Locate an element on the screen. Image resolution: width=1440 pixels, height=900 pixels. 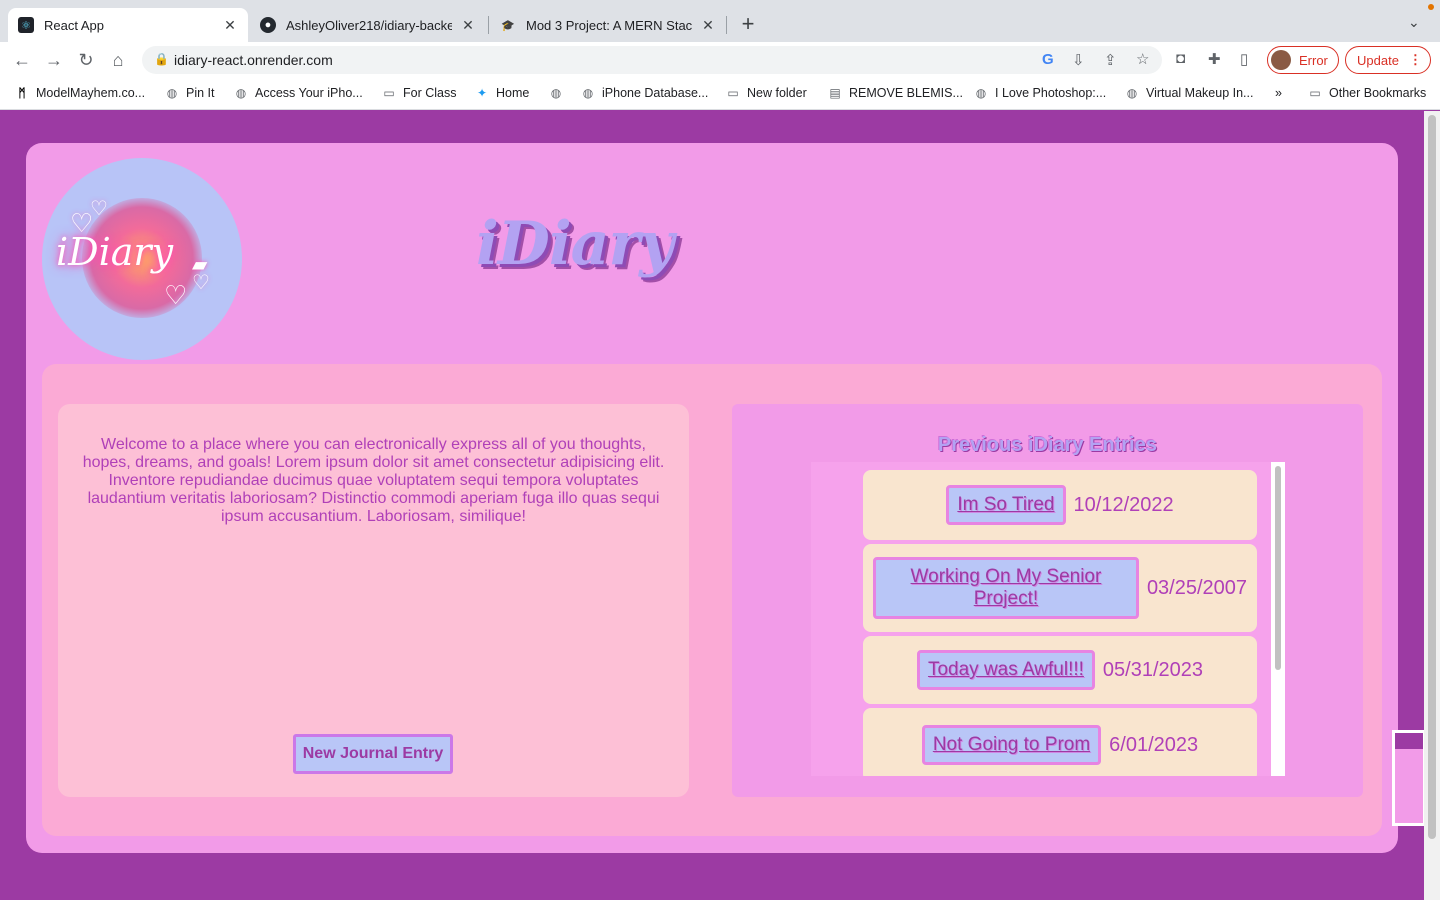
bookmark-item: ◍ Pin It is located at coordinates (189, 93).